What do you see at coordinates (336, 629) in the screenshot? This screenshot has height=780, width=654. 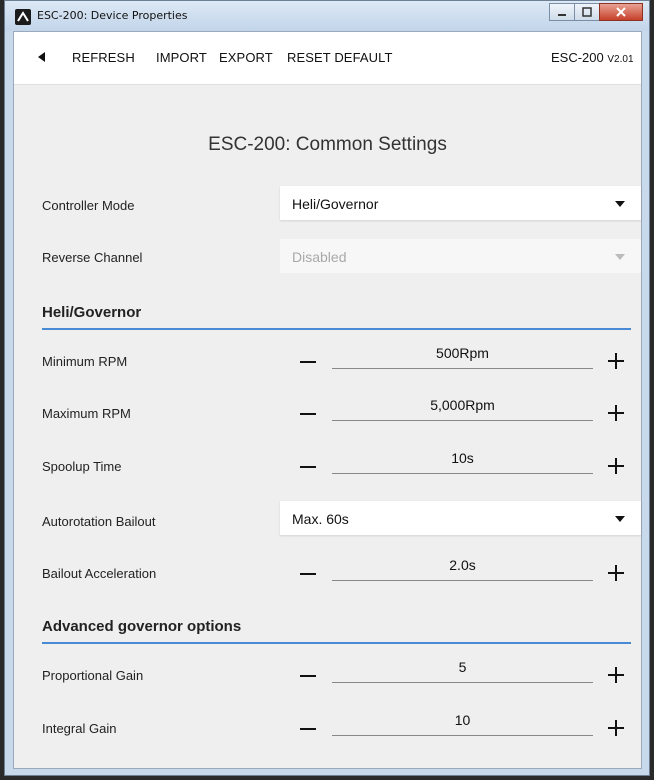 I see `advanced-governor-section-header: Advanced governor options` at bounding box center [336, 629].